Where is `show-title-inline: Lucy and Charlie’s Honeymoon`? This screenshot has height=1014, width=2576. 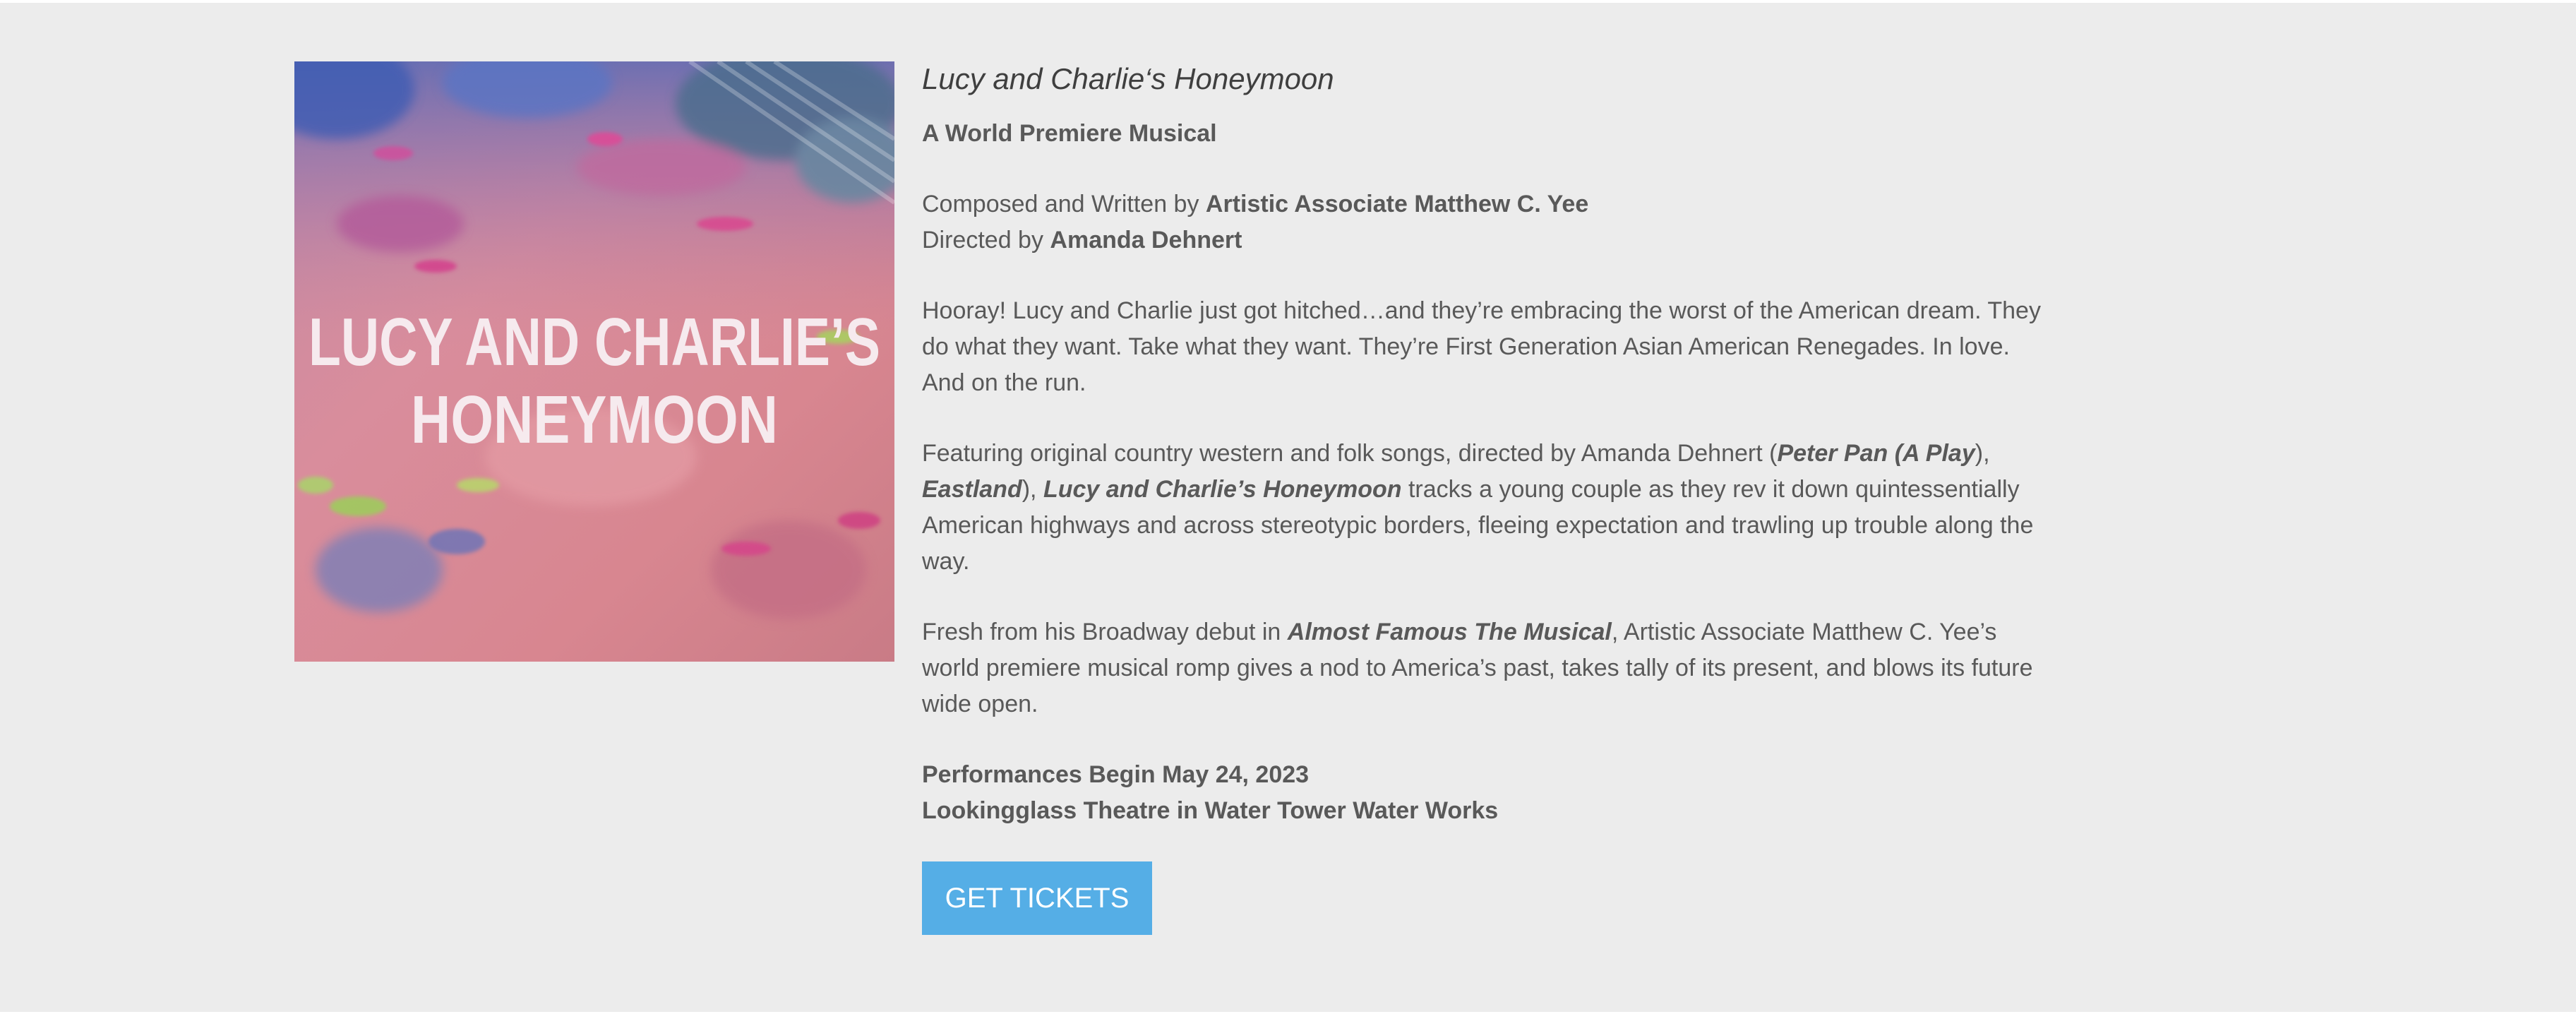 show-title-inline: Lucy and Charlie’s Honeymoon is located at coordinates (1222, 489).